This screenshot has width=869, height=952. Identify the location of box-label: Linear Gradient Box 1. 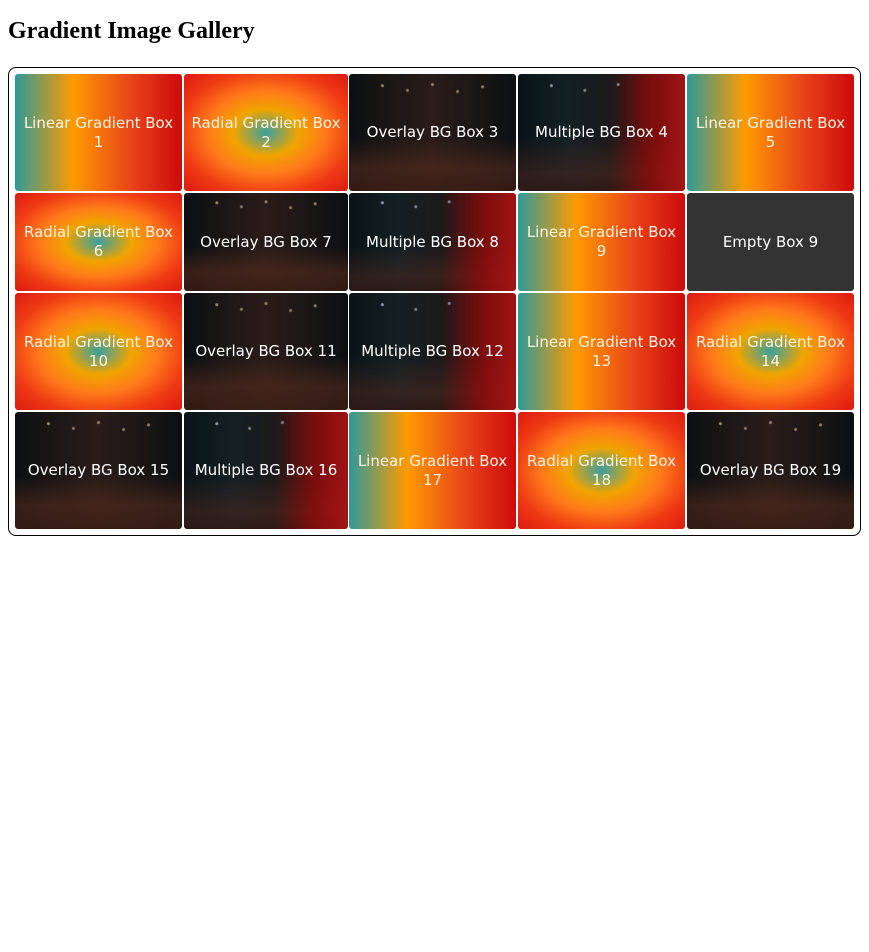
(98, 132).